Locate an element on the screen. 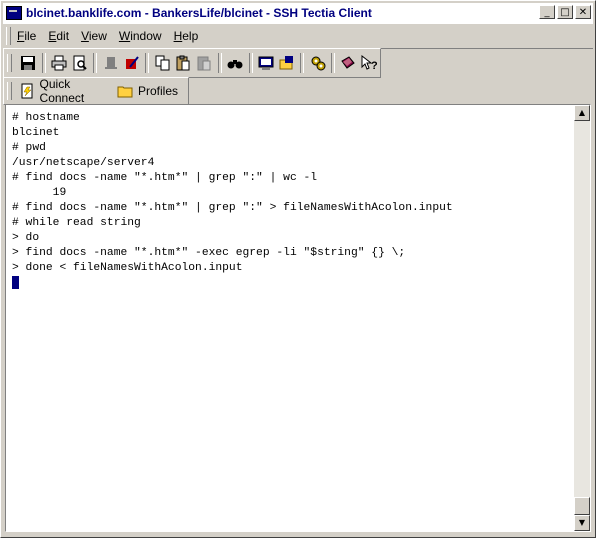  window-controls: _ □ ✕ is located at coordinates (564, 12).